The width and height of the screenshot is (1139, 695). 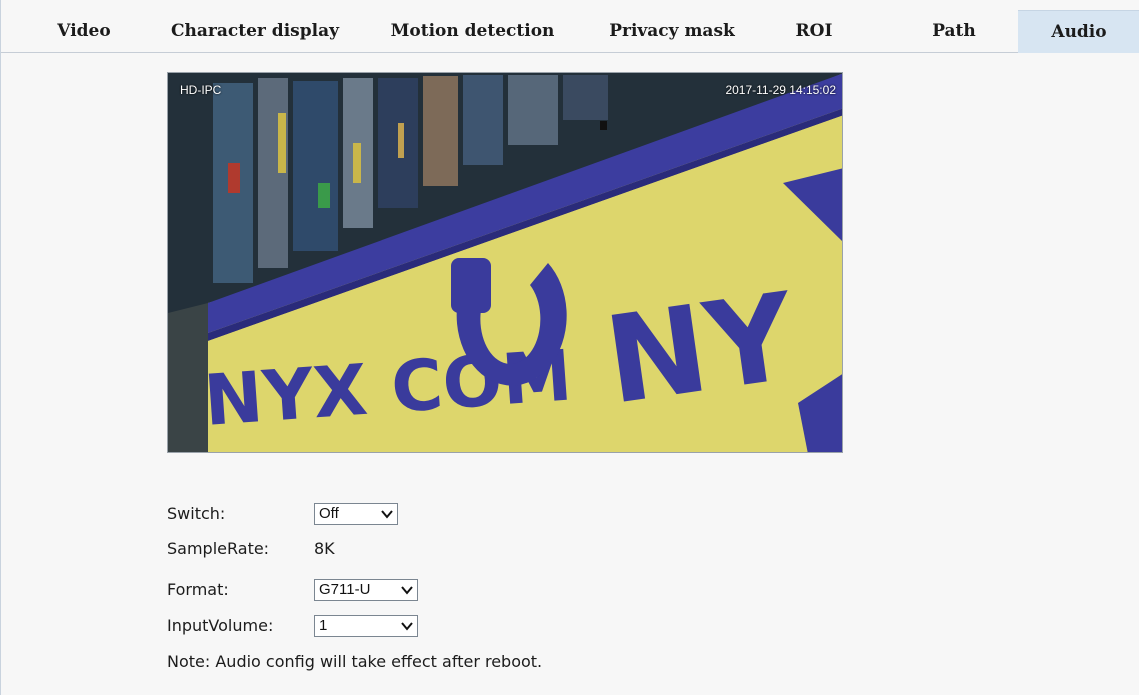 I want to click on tab-character-display: Character display, so click(x=255, y=31).